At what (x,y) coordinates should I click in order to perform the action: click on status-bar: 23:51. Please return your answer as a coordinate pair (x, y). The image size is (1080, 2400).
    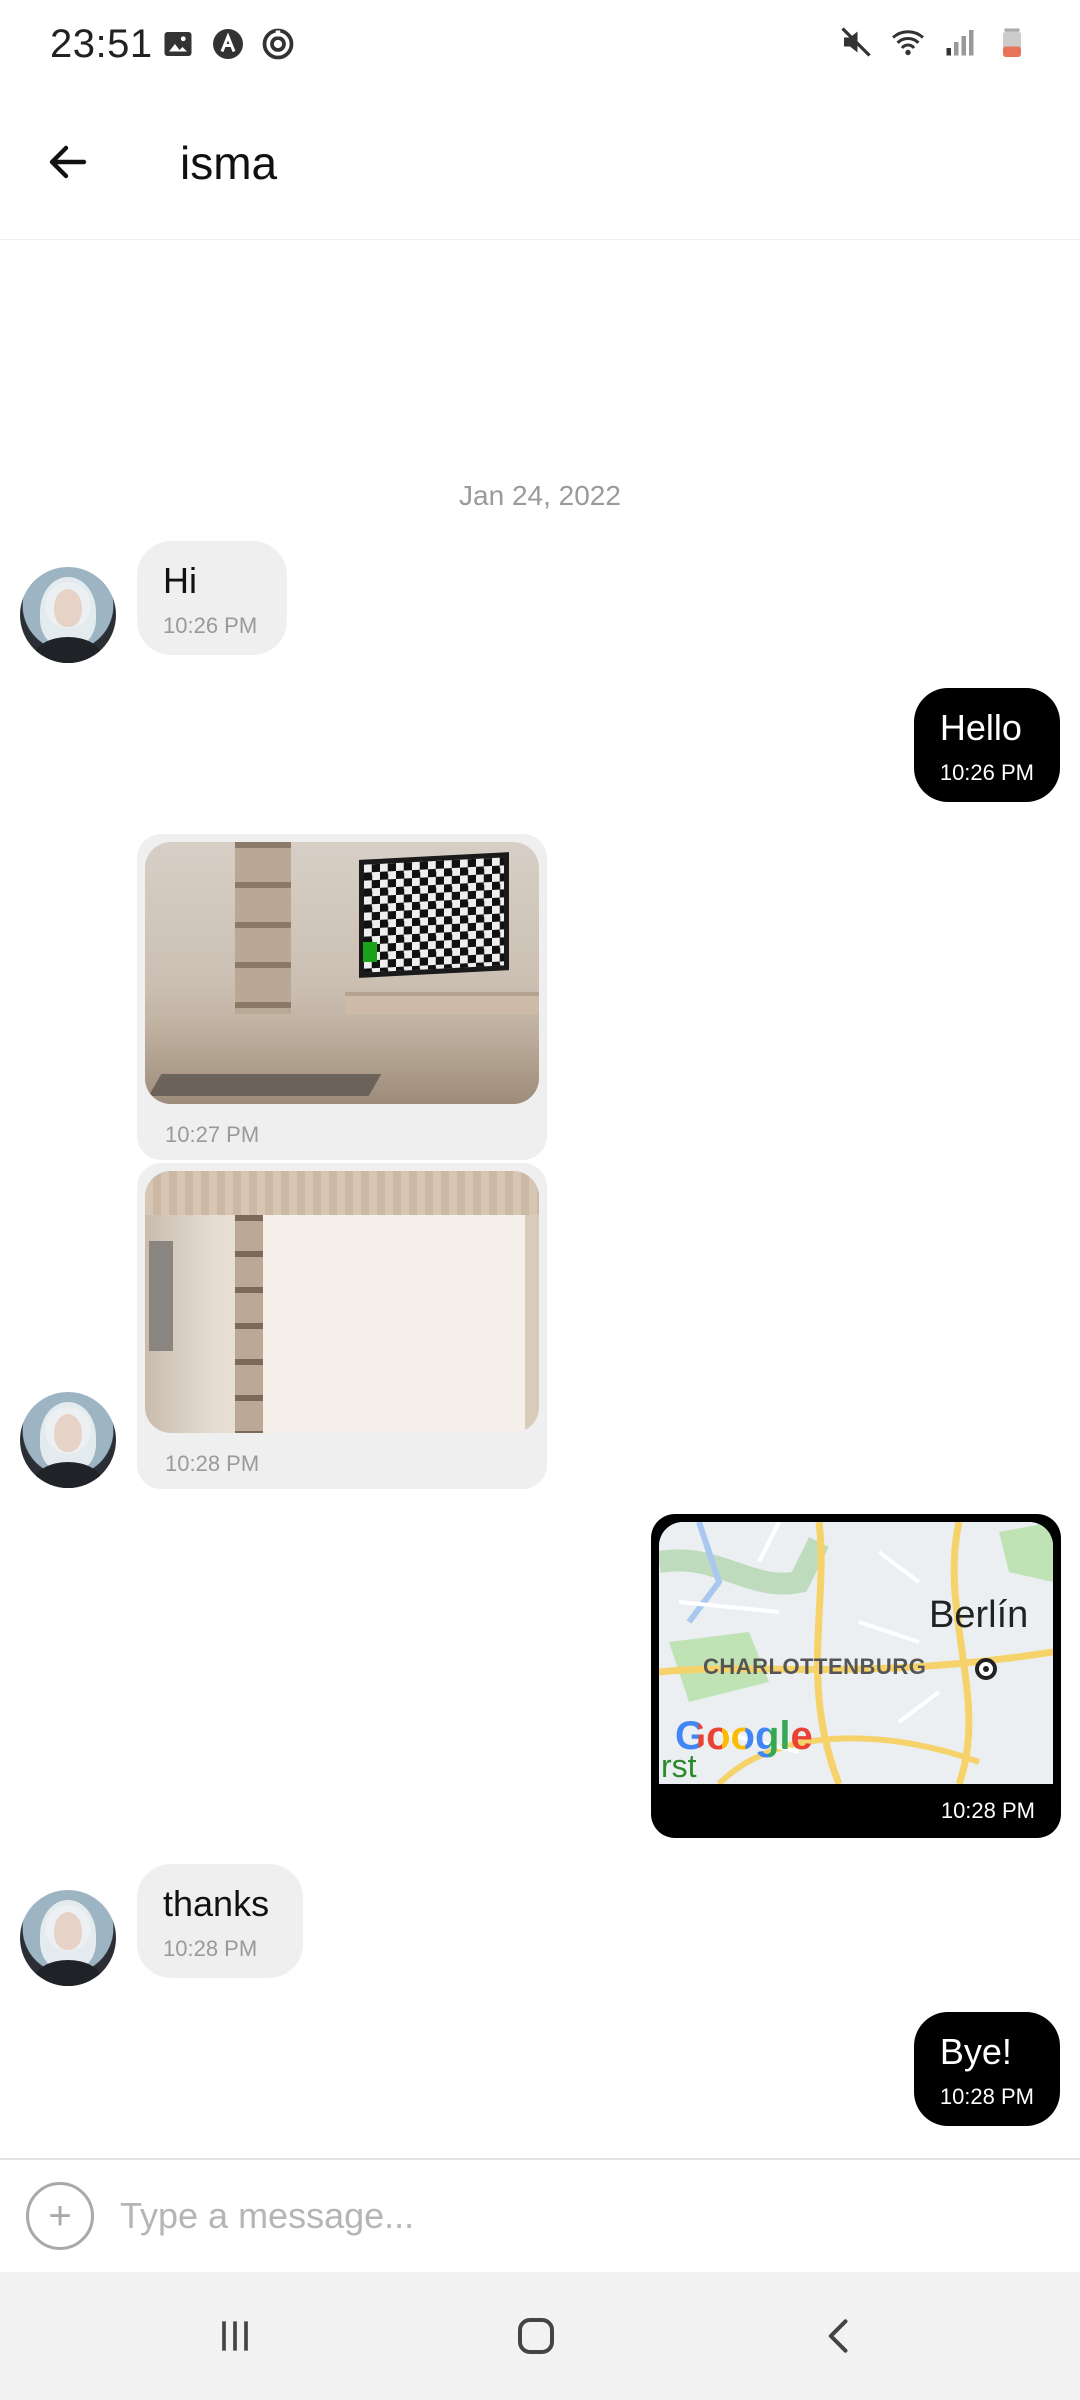
    Looking at the image, I should click on (540, 45).